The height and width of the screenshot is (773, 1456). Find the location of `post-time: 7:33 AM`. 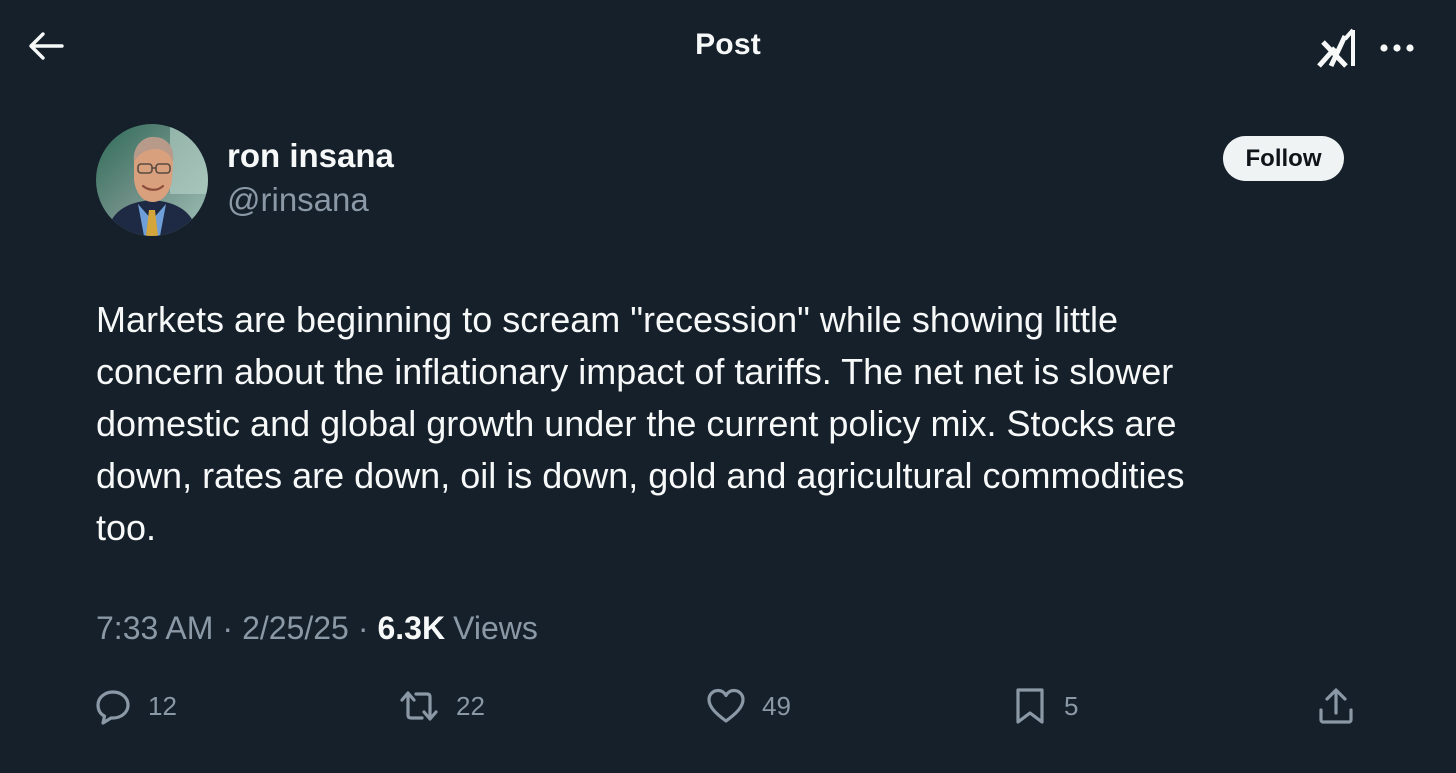

post-time: 7:33 AM is located at coordinates (154, 628).